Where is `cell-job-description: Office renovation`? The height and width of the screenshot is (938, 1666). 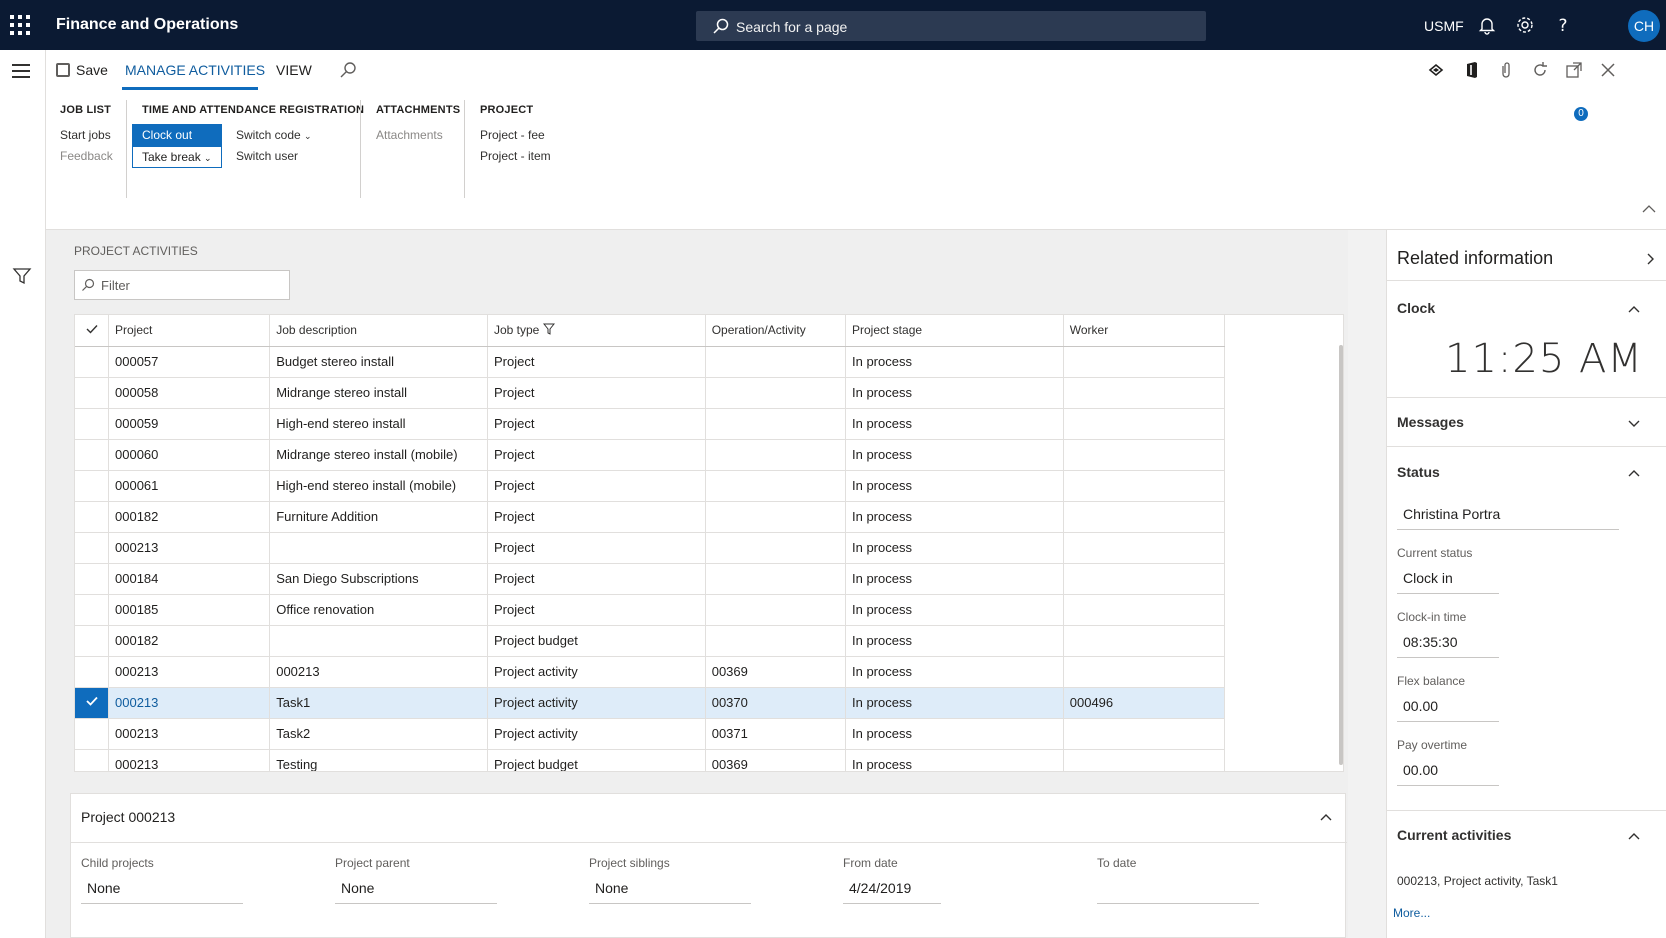
cell-job-description: Office renovation is located at coordinates (378, 610).